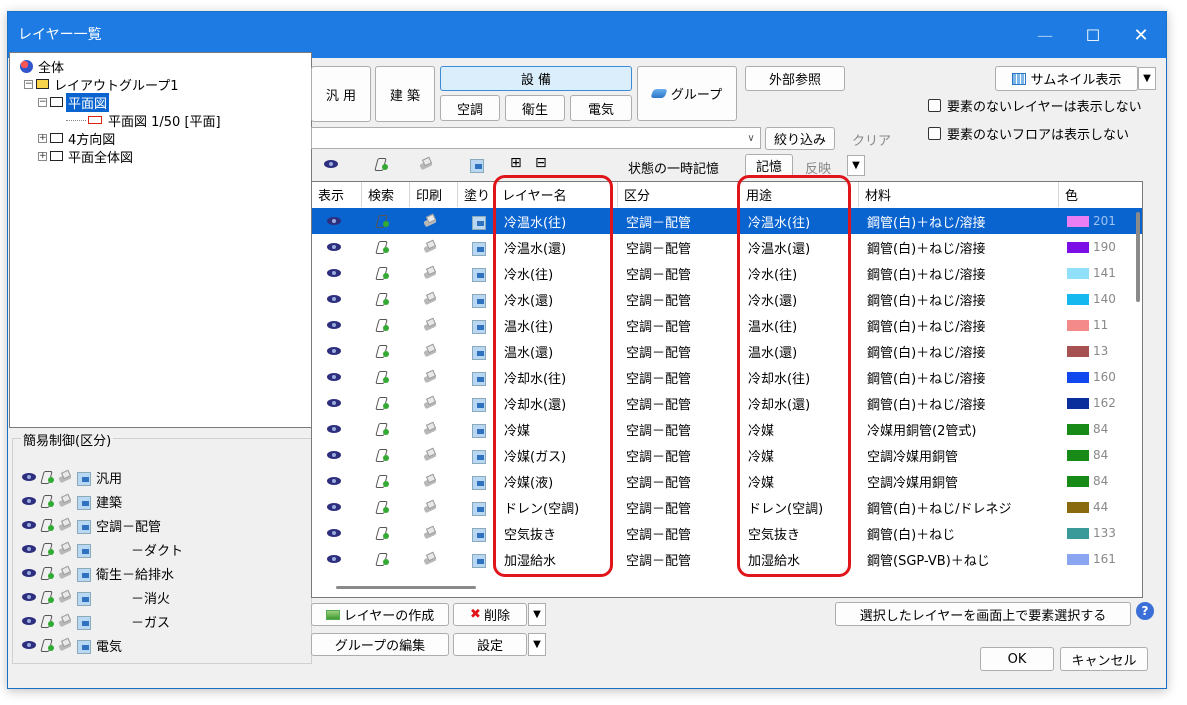  I want to click on color-cell: 133, so click(1101, 533).